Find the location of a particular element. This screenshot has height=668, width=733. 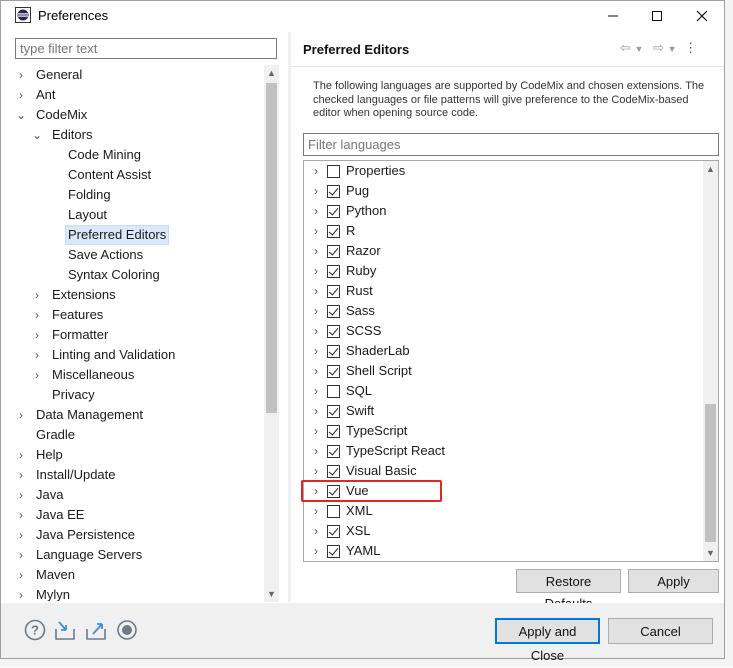

language-row: › ShaderLab is located at coordinates (504, 351).